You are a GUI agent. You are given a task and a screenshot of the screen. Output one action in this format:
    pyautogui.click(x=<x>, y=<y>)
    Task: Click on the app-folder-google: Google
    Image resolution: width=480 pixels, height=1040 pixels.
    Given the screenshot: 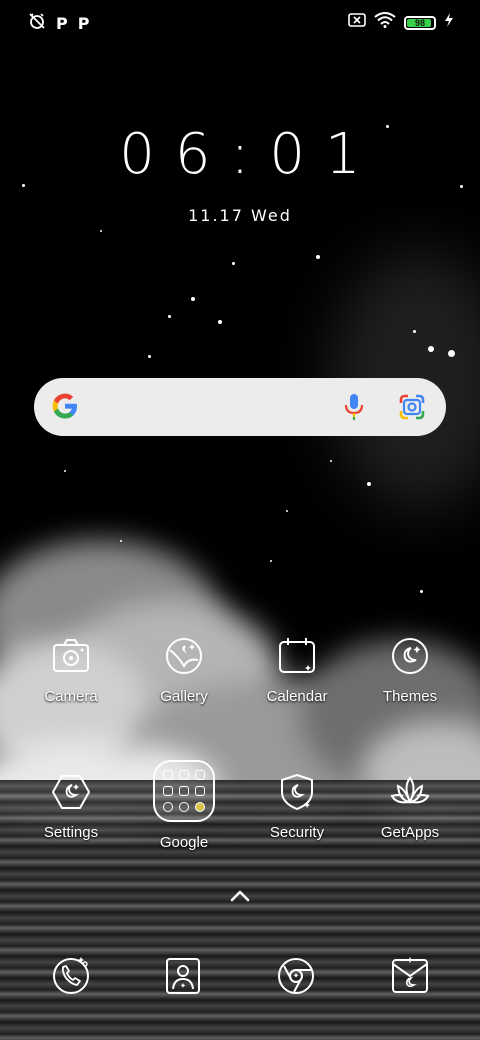 What is the action you would take?
    pyautogui.click(x=184, y=815)
    